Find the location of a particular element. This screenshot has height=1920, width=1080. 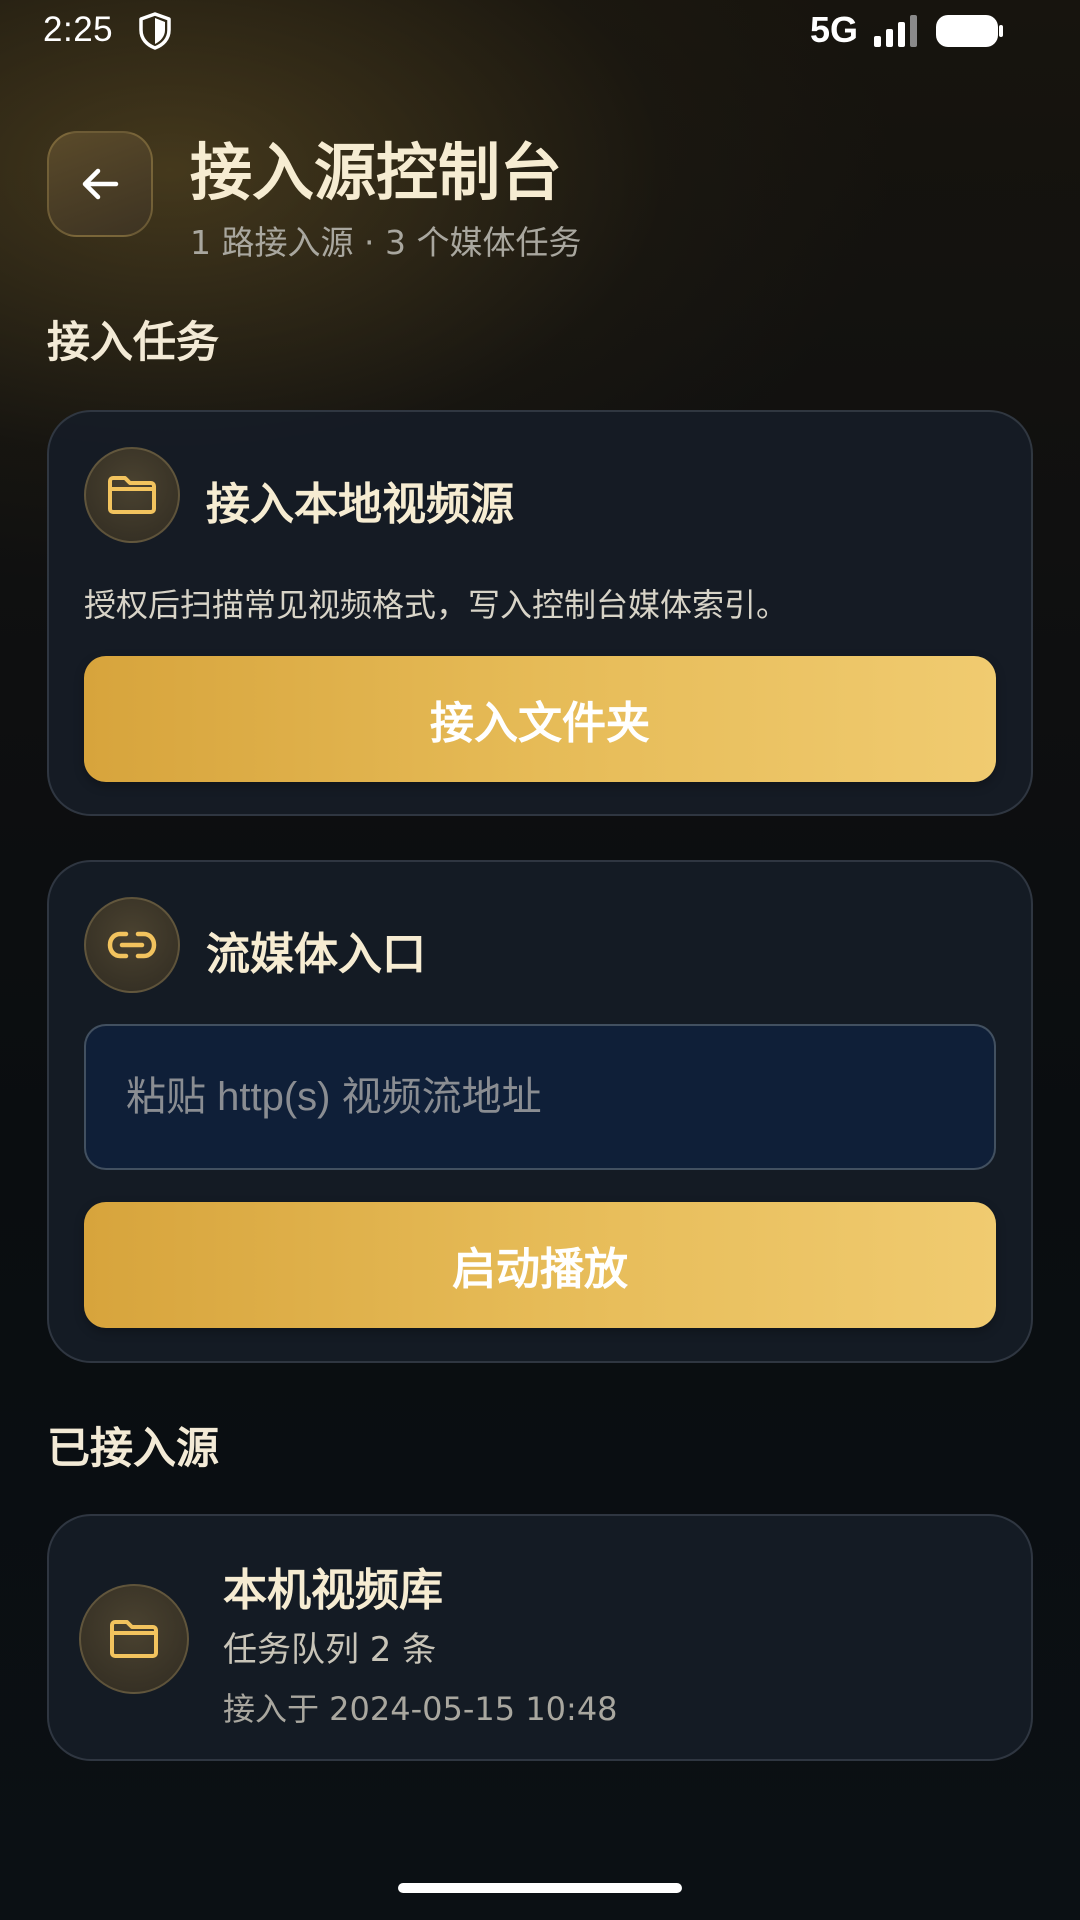

sources-section-title: 已接入源 is located at coordinates (133, 1449).